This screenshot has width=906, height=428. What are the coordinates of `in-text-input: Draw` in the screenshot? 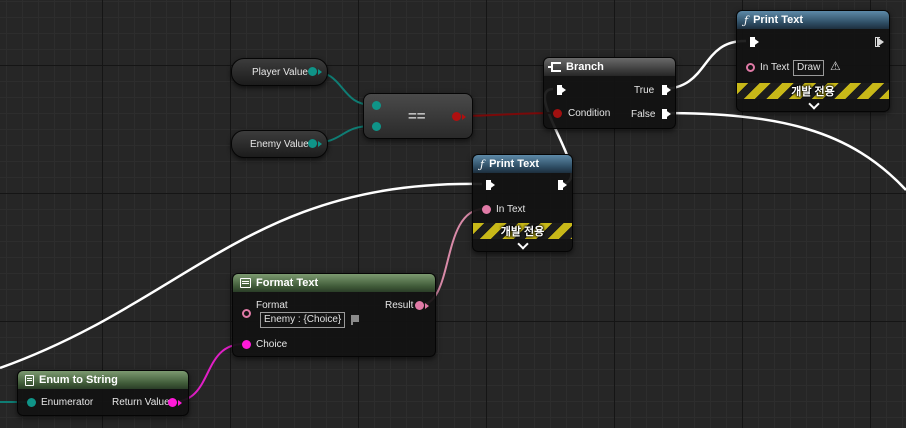 It's located at (809, 68).